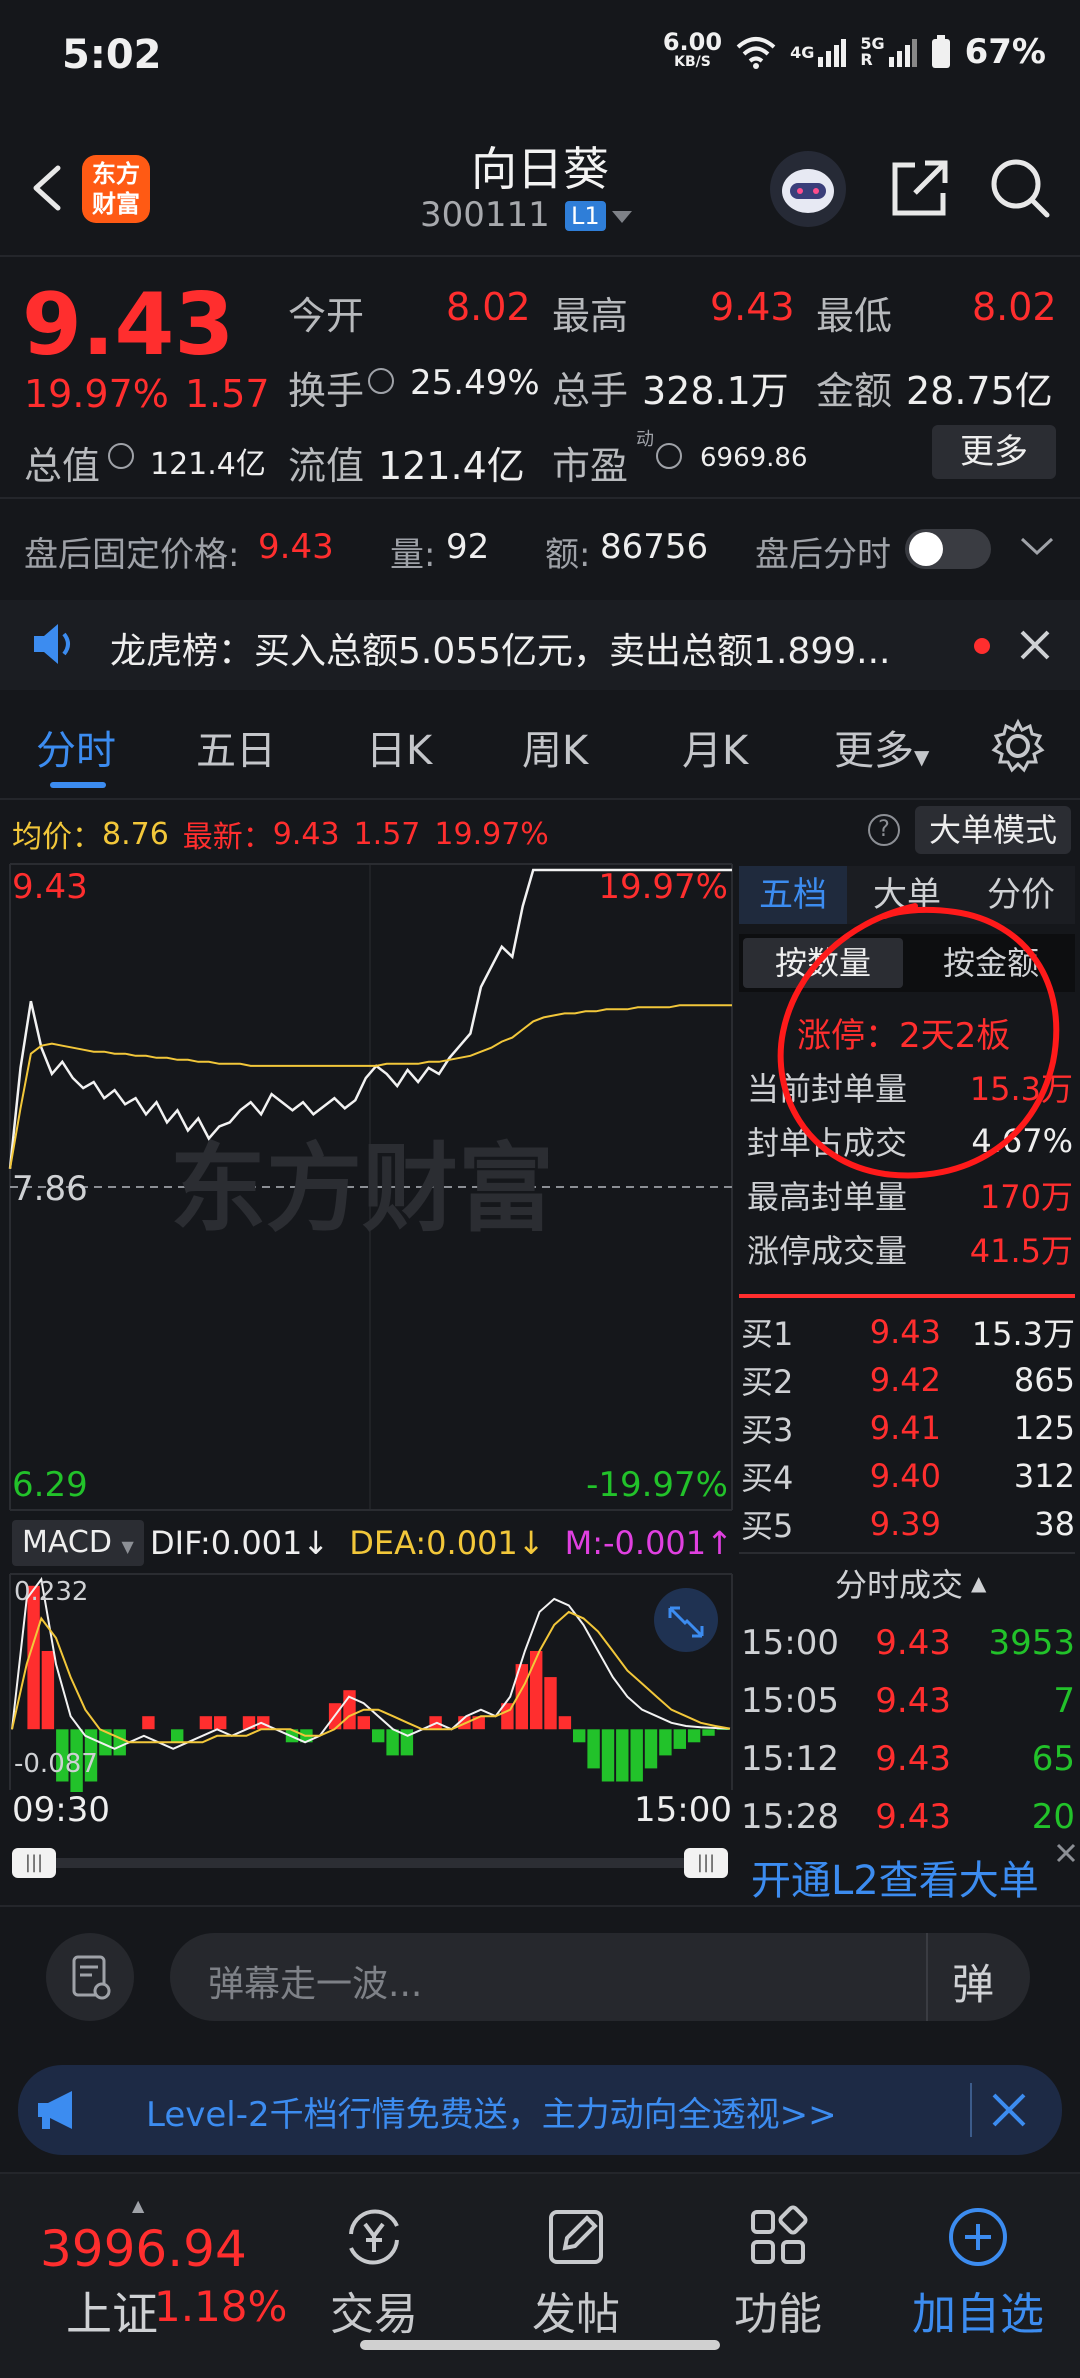  I want to click on indicator-selector: MACD ▼, so click(78, 1543).